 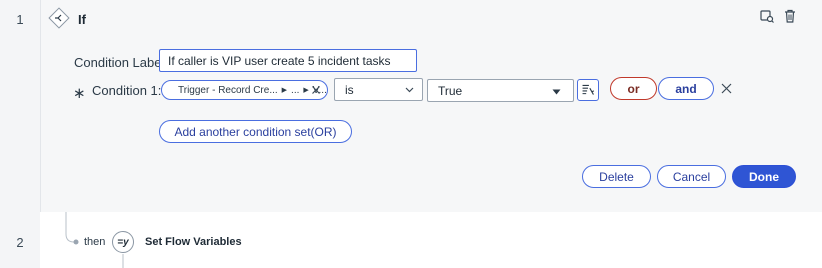 What do you see at coordinates (633, 88) in the screenshot?
I see `or-button: or` at bounding box center [633, 88].